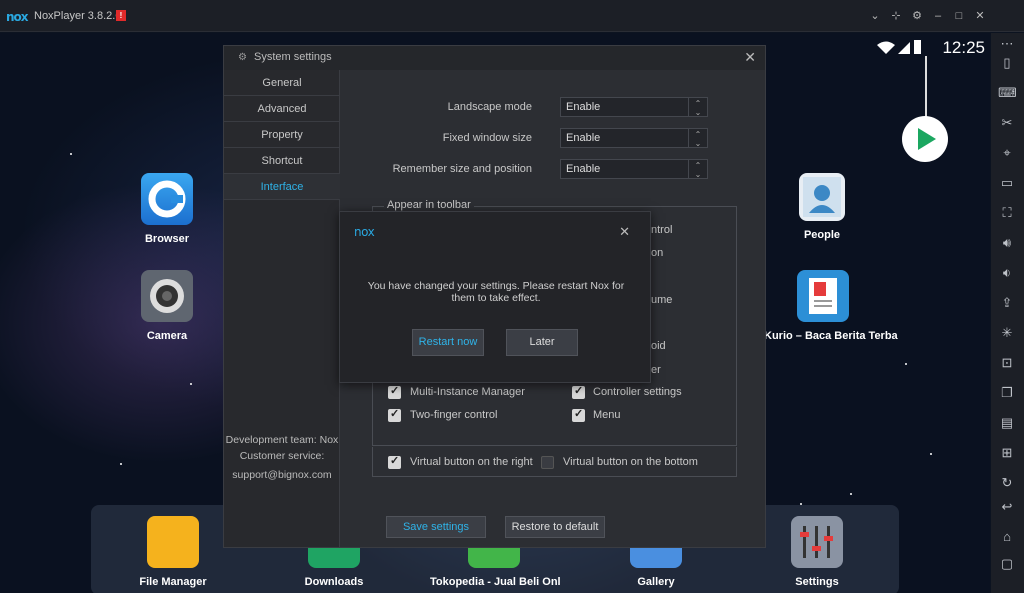  What do you see at coordinates (634, 138) in the screenshot?
I see `fixed-window-size-select: Enable ⌃ ⌄` at bounding box center [634, 138].